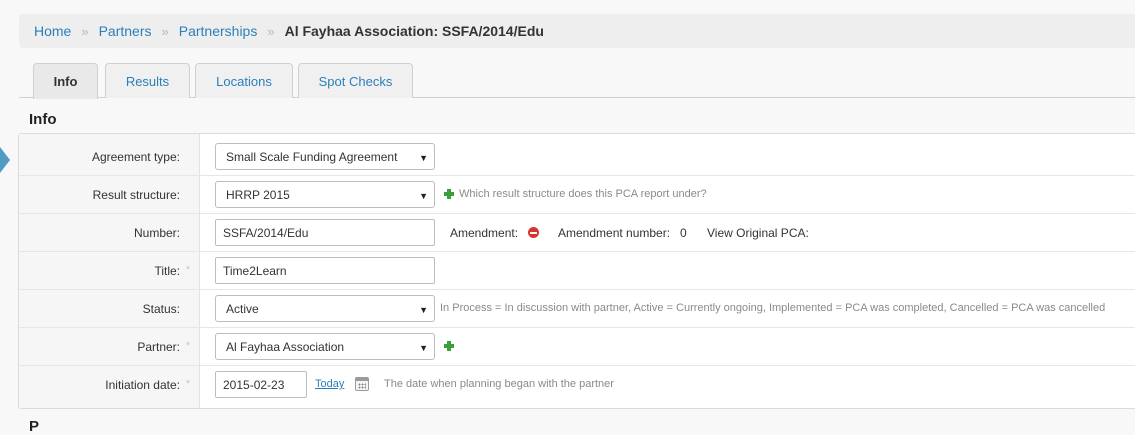  I want to click on amendment-number-value: 0, so click(683, 233).